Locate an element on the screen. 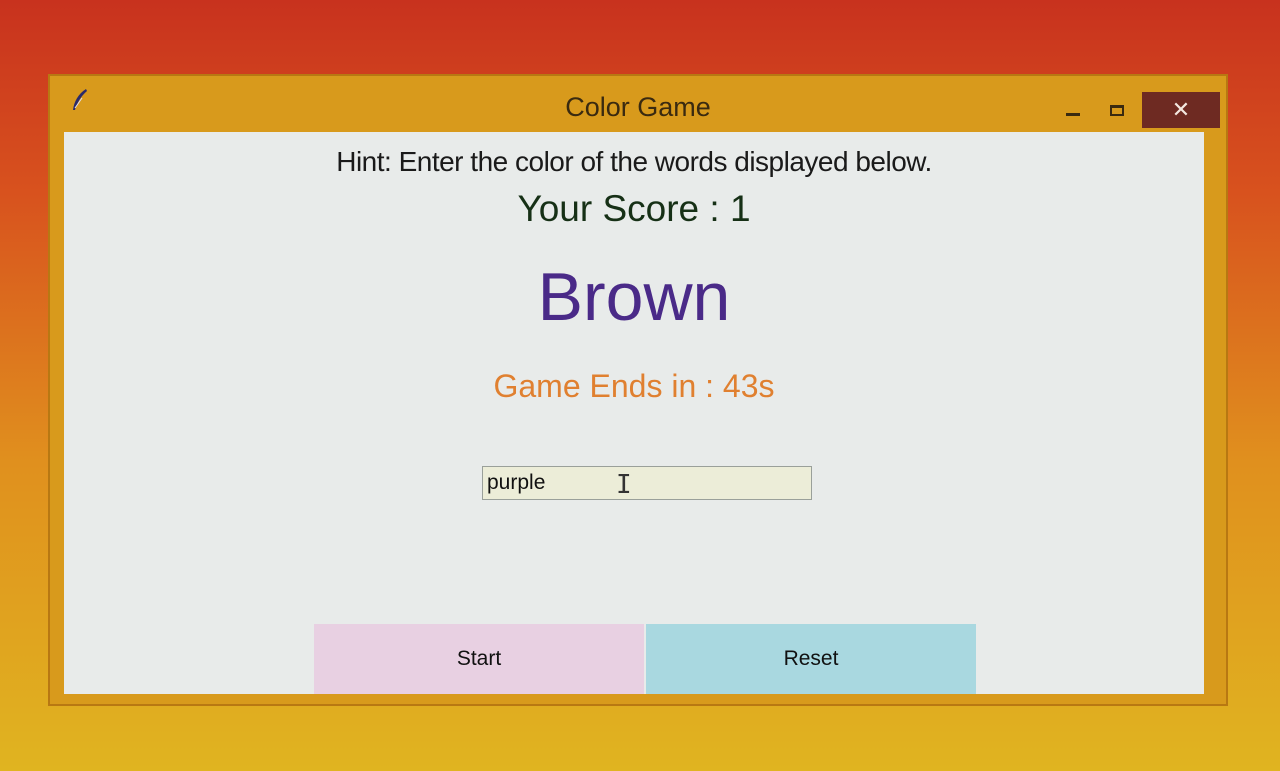 This screenshot has width=1280, height=771. close-button: ✕ is located at coordinates (1181, 110).